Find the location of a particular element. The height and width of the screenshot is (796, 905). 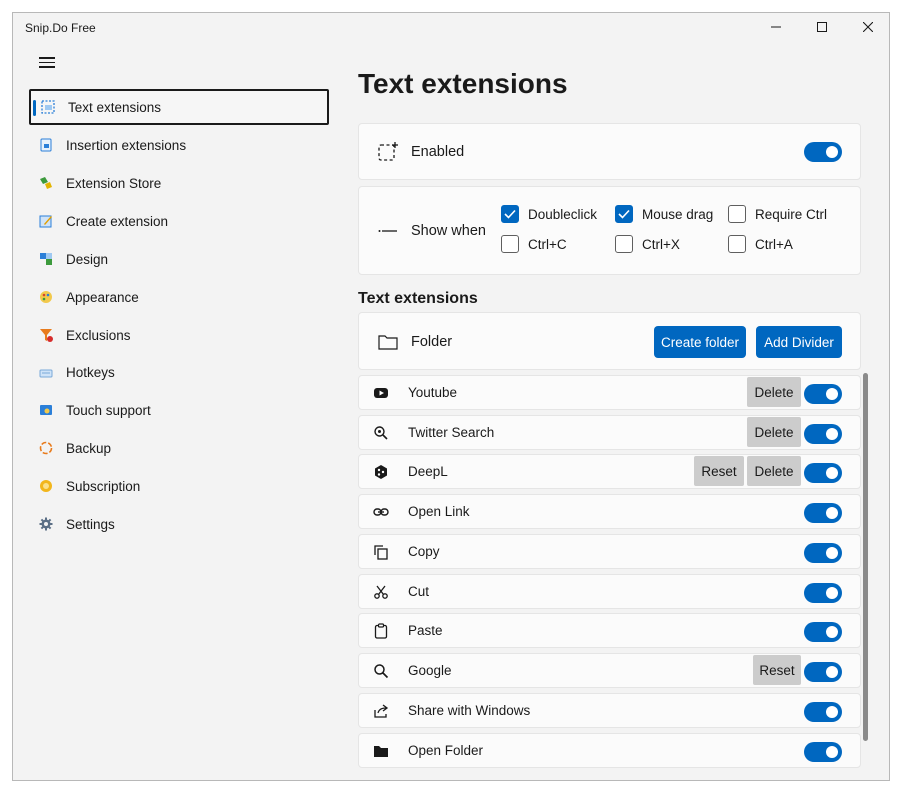

extension-row-deepl: DeepL Reset Delete is located at coordinates (609, 471).